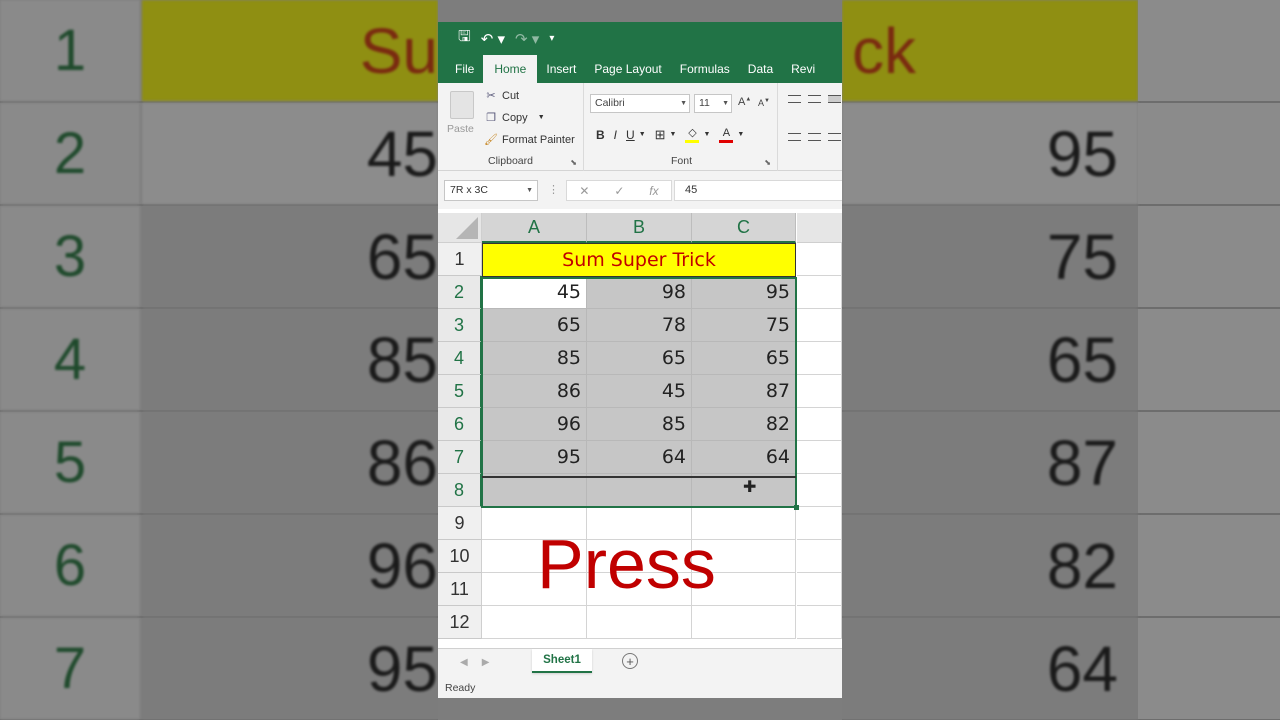  Describe the element at coordinates (803, 72) in the screenshot. I see `tab-review: Revi` at that location.